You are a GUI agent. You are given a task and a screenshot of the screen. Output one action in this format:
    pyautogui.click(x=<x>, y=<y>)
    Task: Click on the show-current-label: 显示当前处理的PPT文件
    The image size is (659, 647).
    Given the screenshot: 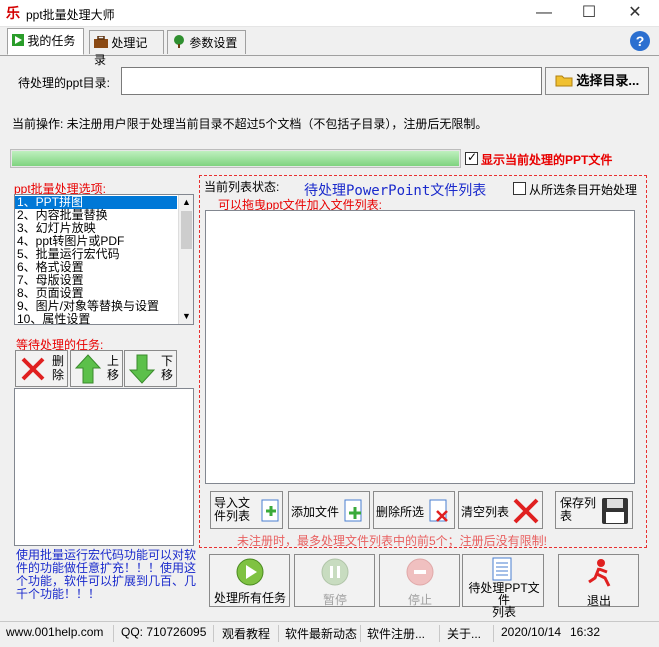 What is the action you would take?
    pyautogui.click(x=547, y=160)
    